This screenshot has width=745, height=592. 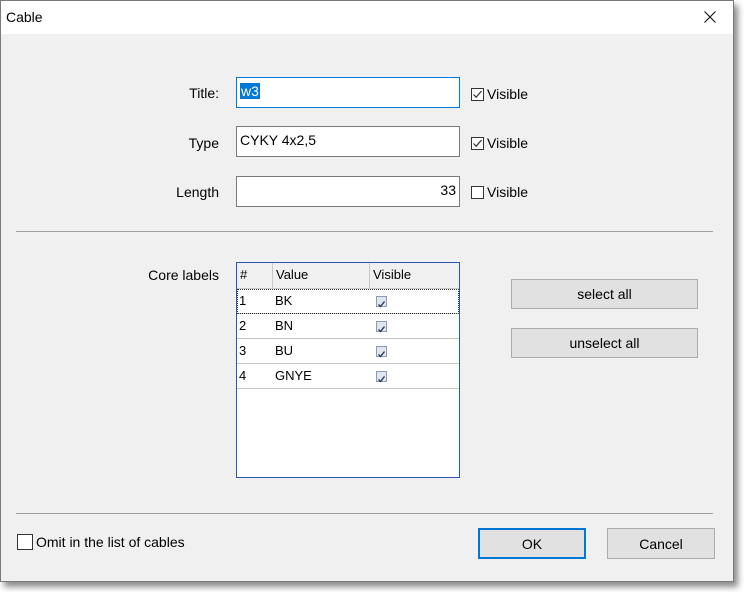 What do you see at coordinates (203, 143) in the screenshot?
I see `type-label: Type` at bounding box center [203, 143].